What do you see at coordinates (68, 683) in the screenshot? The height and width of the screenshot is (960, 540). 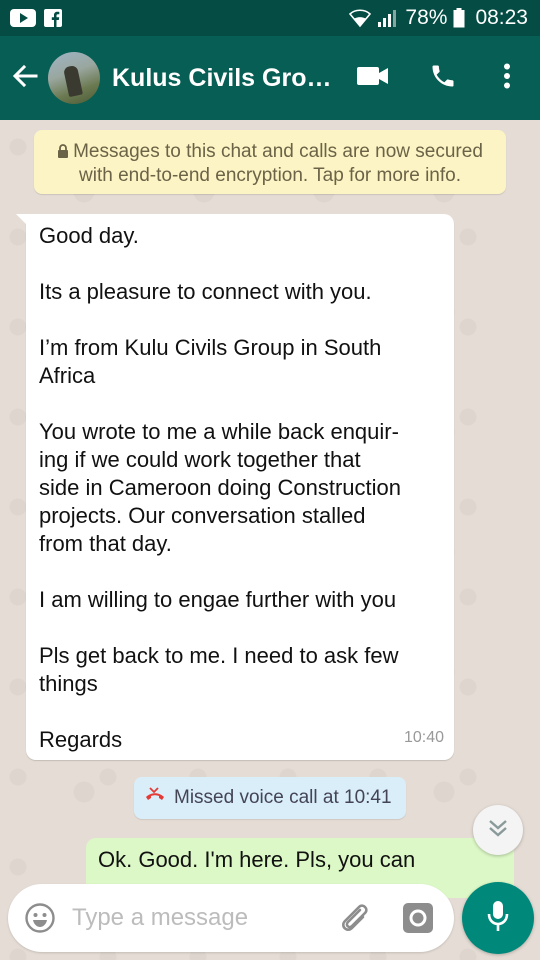 I see `message-line: things` at bounding box center [68, 683].